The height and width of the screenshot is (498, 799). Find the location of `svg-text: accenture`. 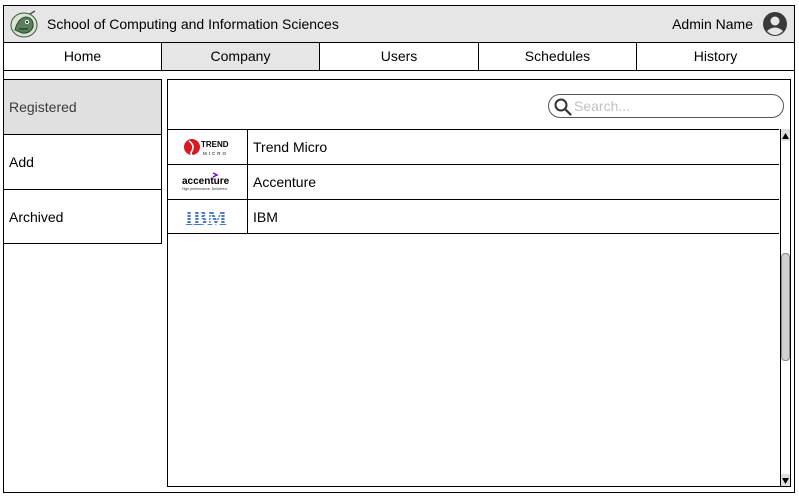

svg-text: accenture is located at coordinates (206, 181).